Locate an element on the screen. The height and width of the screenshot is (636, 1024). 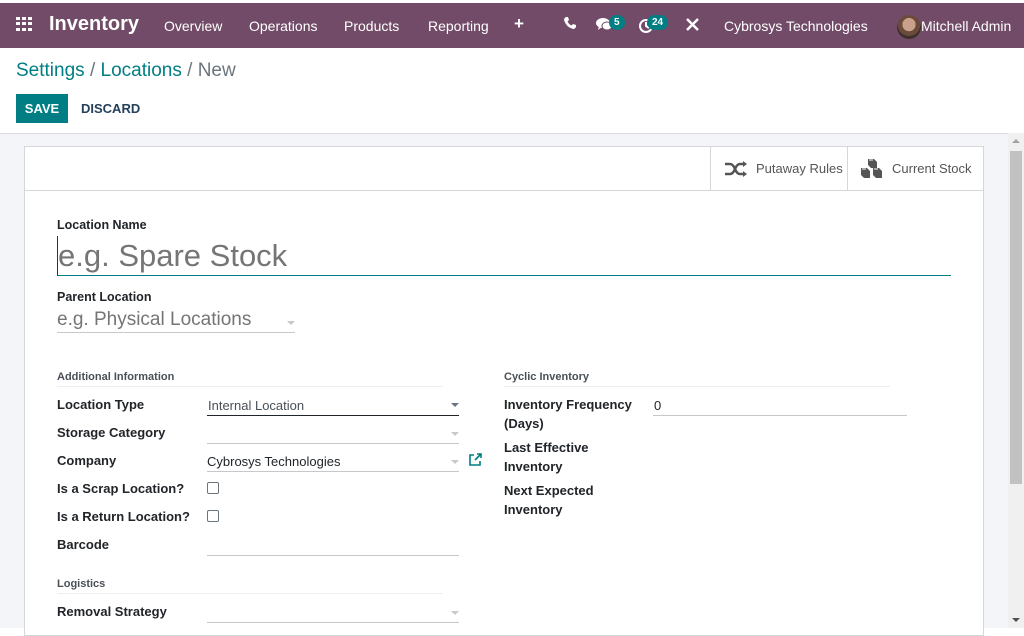
messages-badge: 5 is located at coordinates (617, 22).